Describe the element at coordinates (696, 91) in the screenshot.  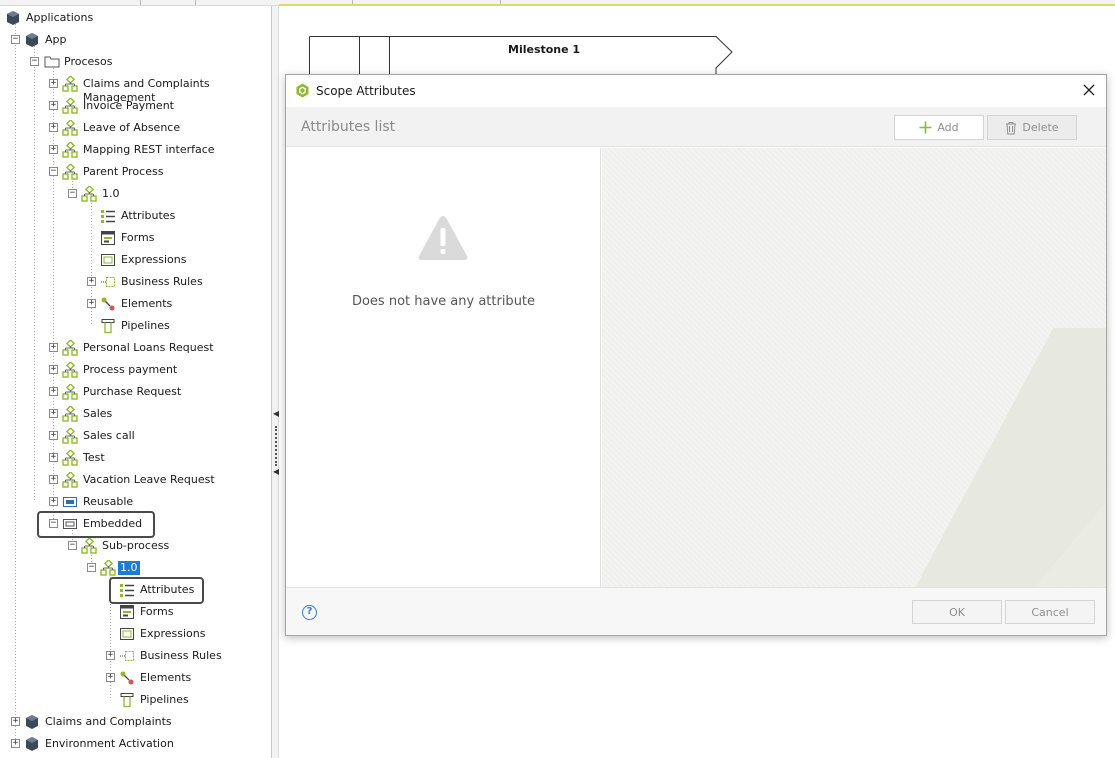
I see `dialog-title-bar: Scope Attributes` at that location.